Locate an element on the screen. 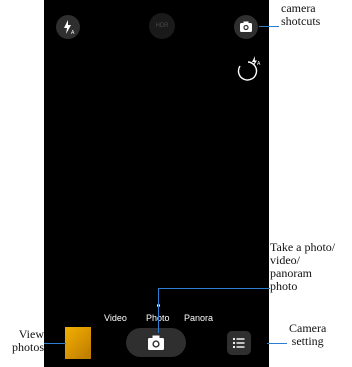 The height and width of the screenshot is (367, 352). flash-auto-button: A is located at coordinates (68, 27).